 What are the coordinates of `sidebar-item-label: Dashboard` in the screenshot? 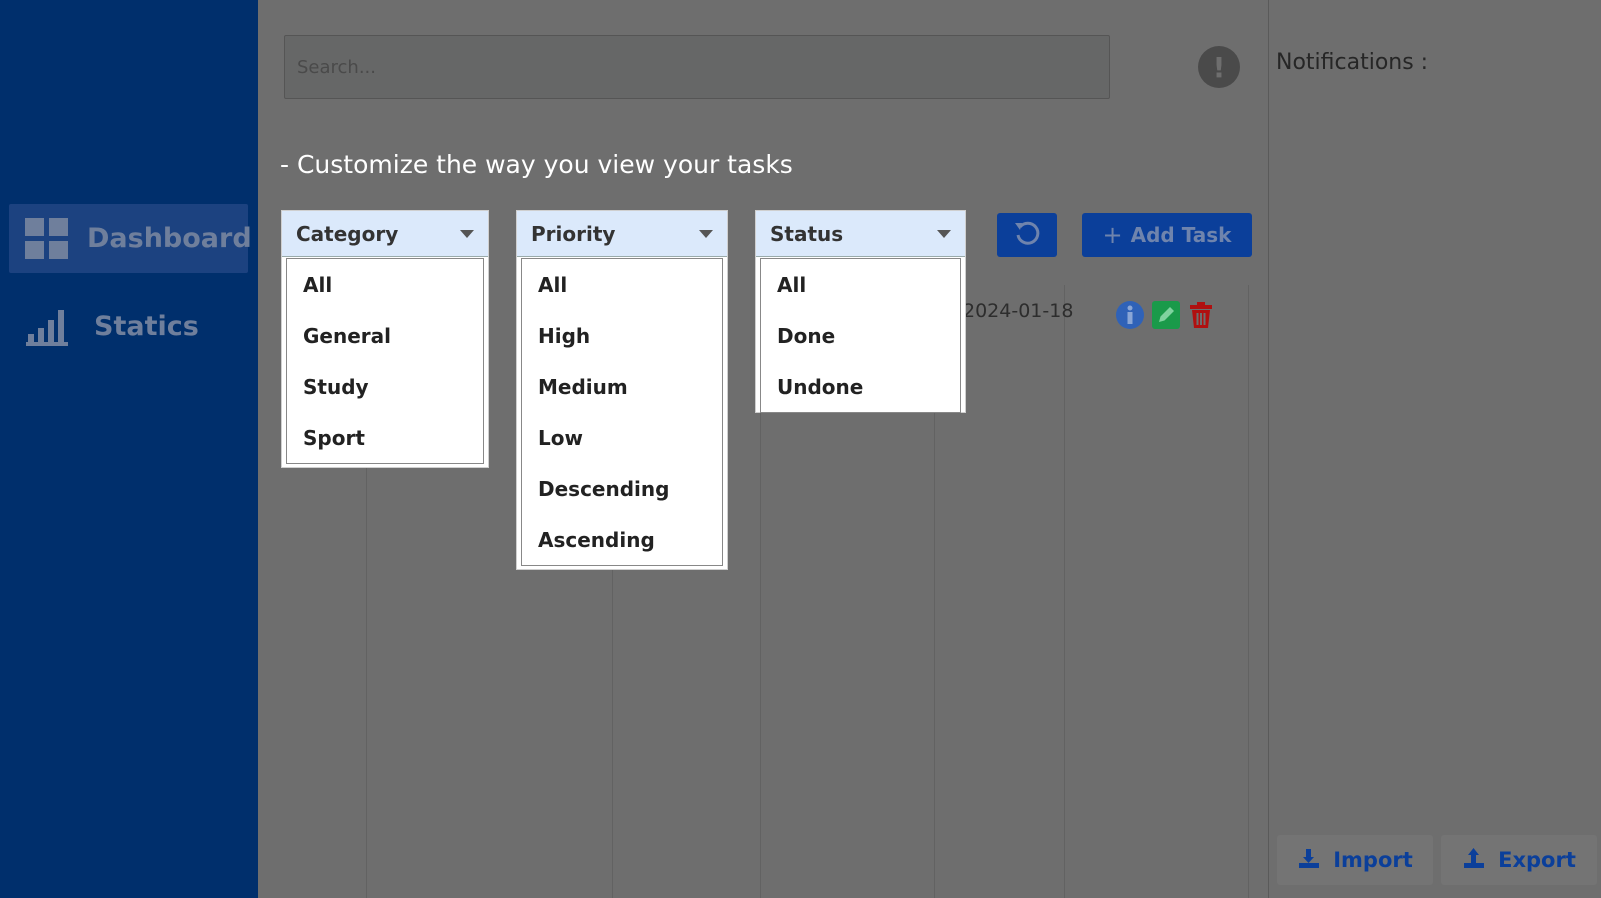 It's located at (169, 238).